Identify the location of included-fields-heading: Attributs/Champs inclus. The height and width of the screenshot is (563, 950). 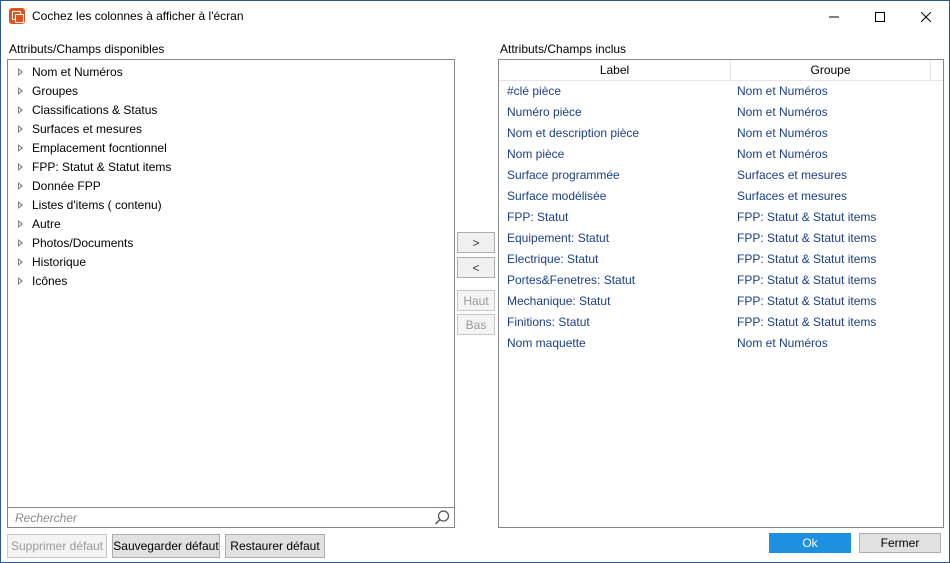
(563, 49).